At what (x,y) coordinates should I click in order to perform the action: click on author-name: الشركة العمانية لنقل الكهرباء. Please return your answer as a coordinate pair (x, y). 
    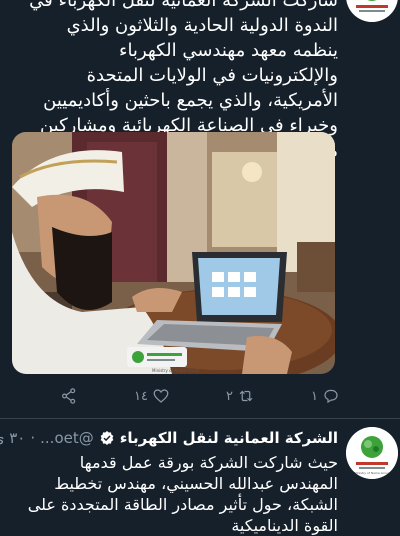
    Looking at the image, I should click on (229, 438).